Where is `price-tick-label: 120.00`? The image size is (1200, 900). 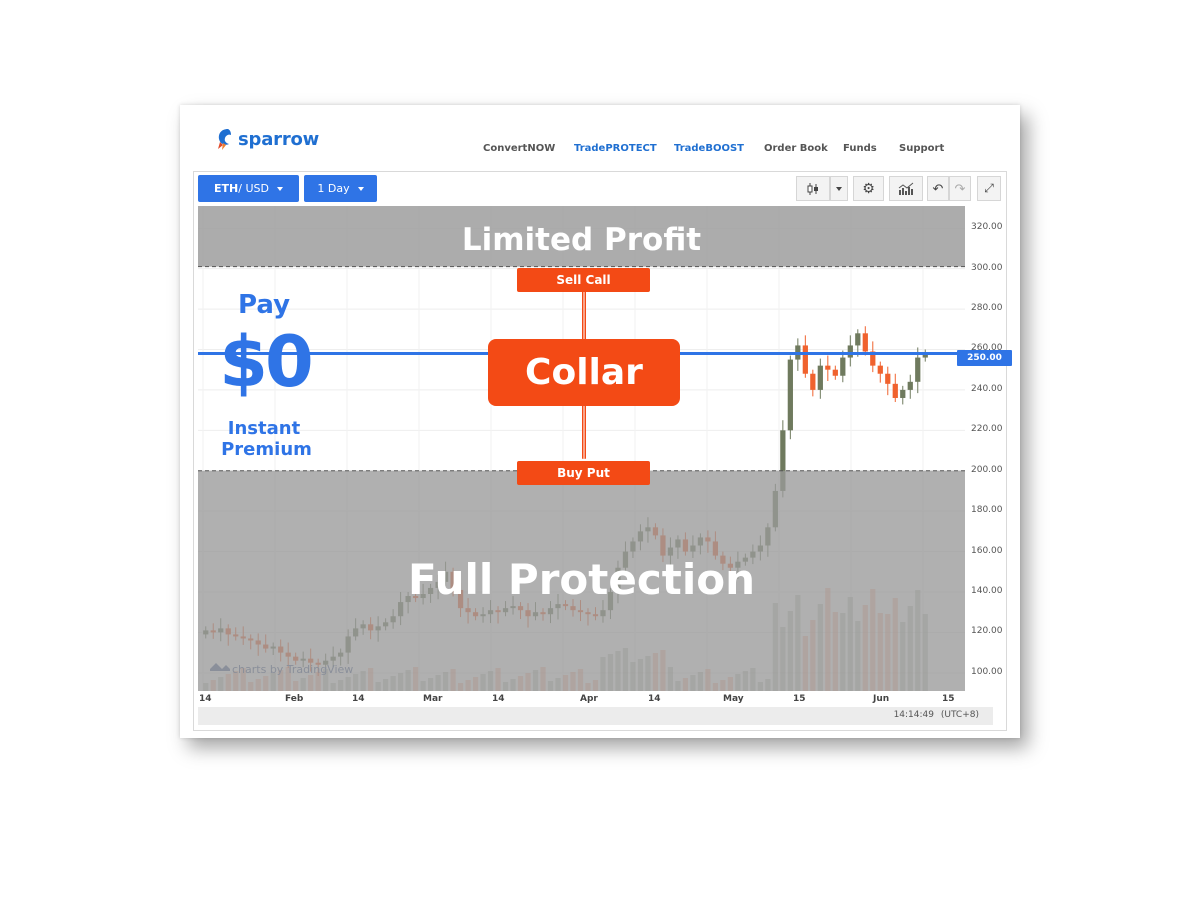
price-tick-label: 120.00 is located at coordinates (987, 631).